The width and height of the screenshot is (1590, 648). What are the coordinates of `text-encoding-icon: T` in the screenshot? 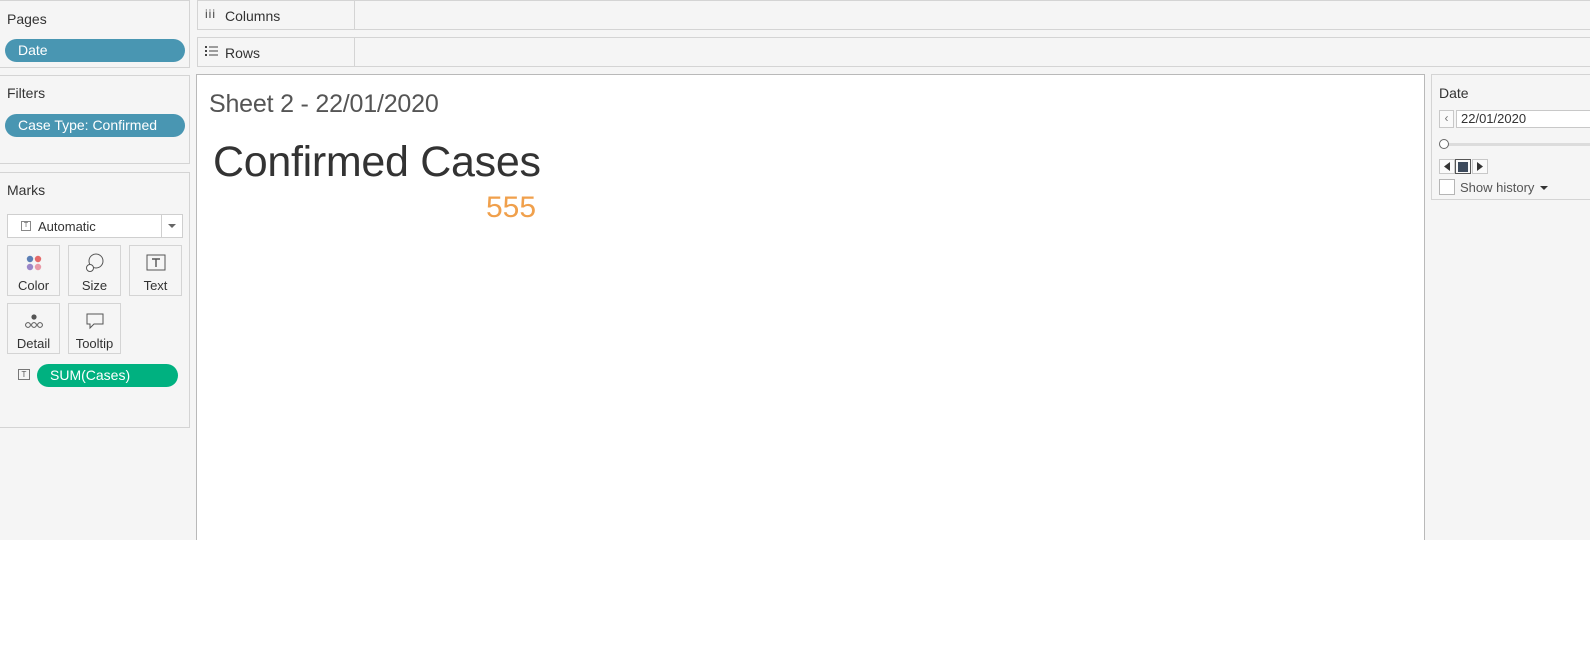 It's located at (24, 374).